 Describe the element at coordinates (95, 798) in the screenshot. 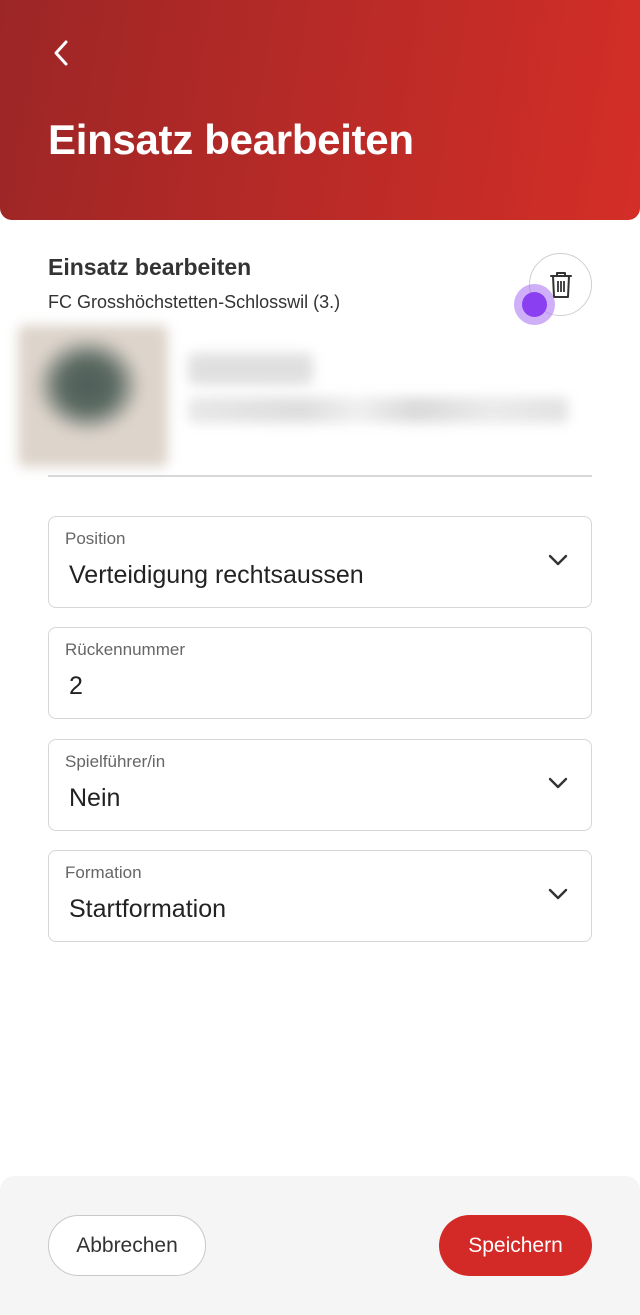

I see `captain-value: Nein` at that location.